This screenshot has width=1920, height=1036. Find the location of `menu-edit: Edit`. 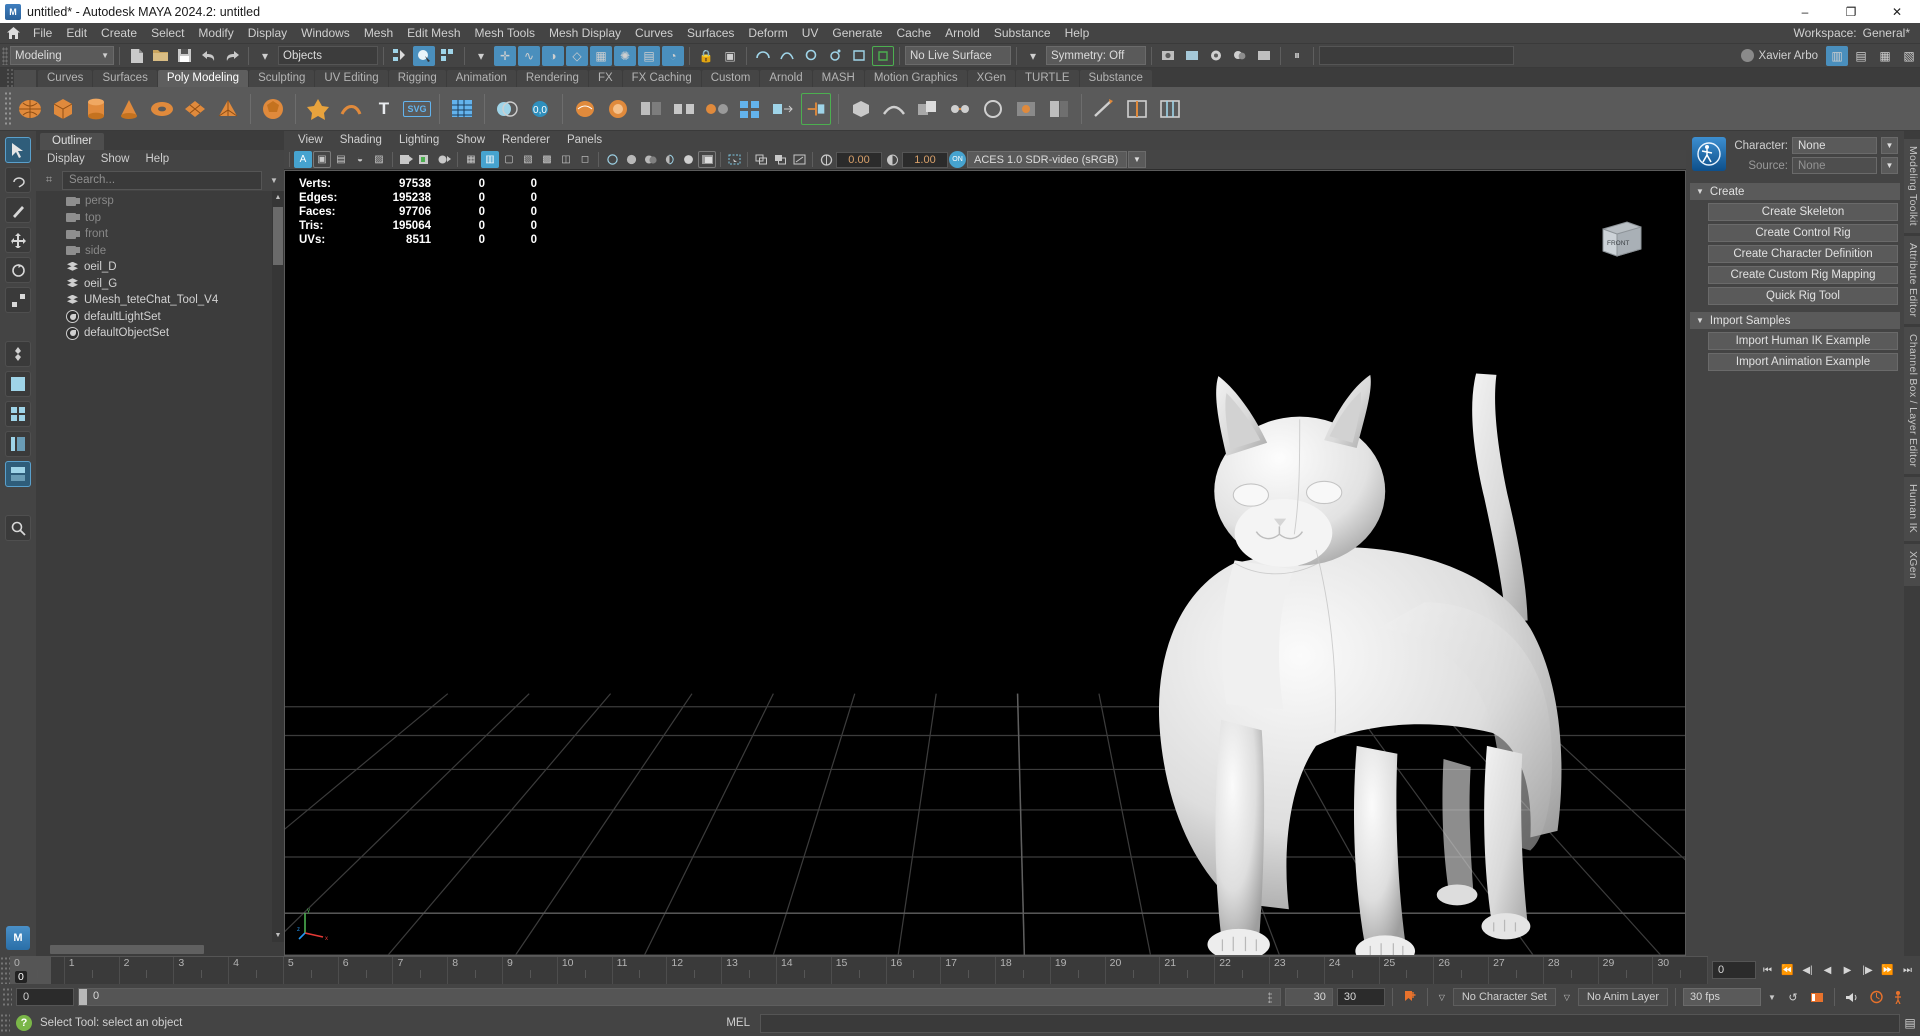

menu-edit: Edit is located at coordinates (76, 33).